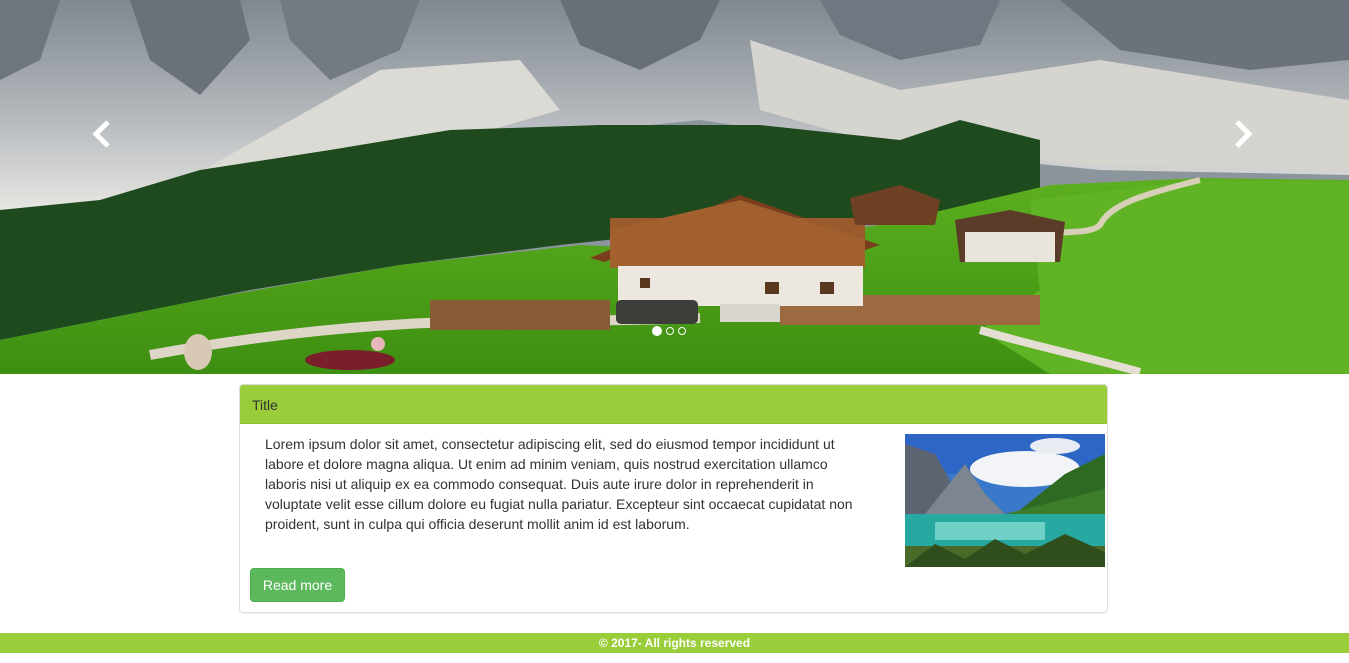  I want to click on mountain-lake-photo, so click(1005, 500).